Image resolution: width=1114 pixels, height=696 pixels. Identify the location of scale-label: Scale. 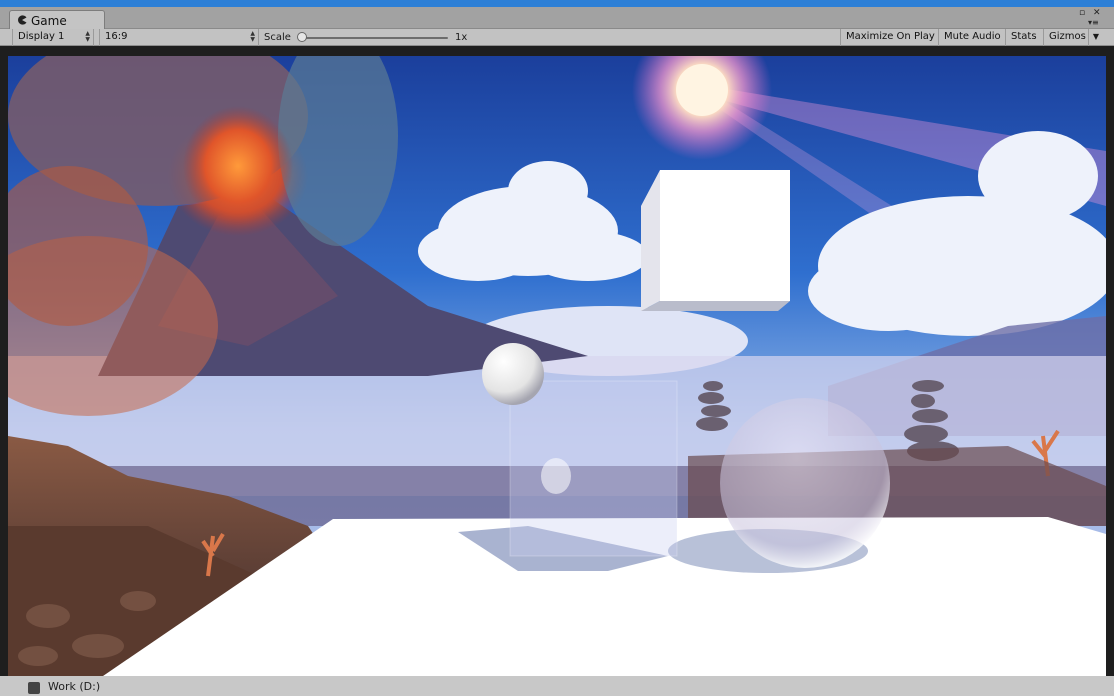
(277, 37).